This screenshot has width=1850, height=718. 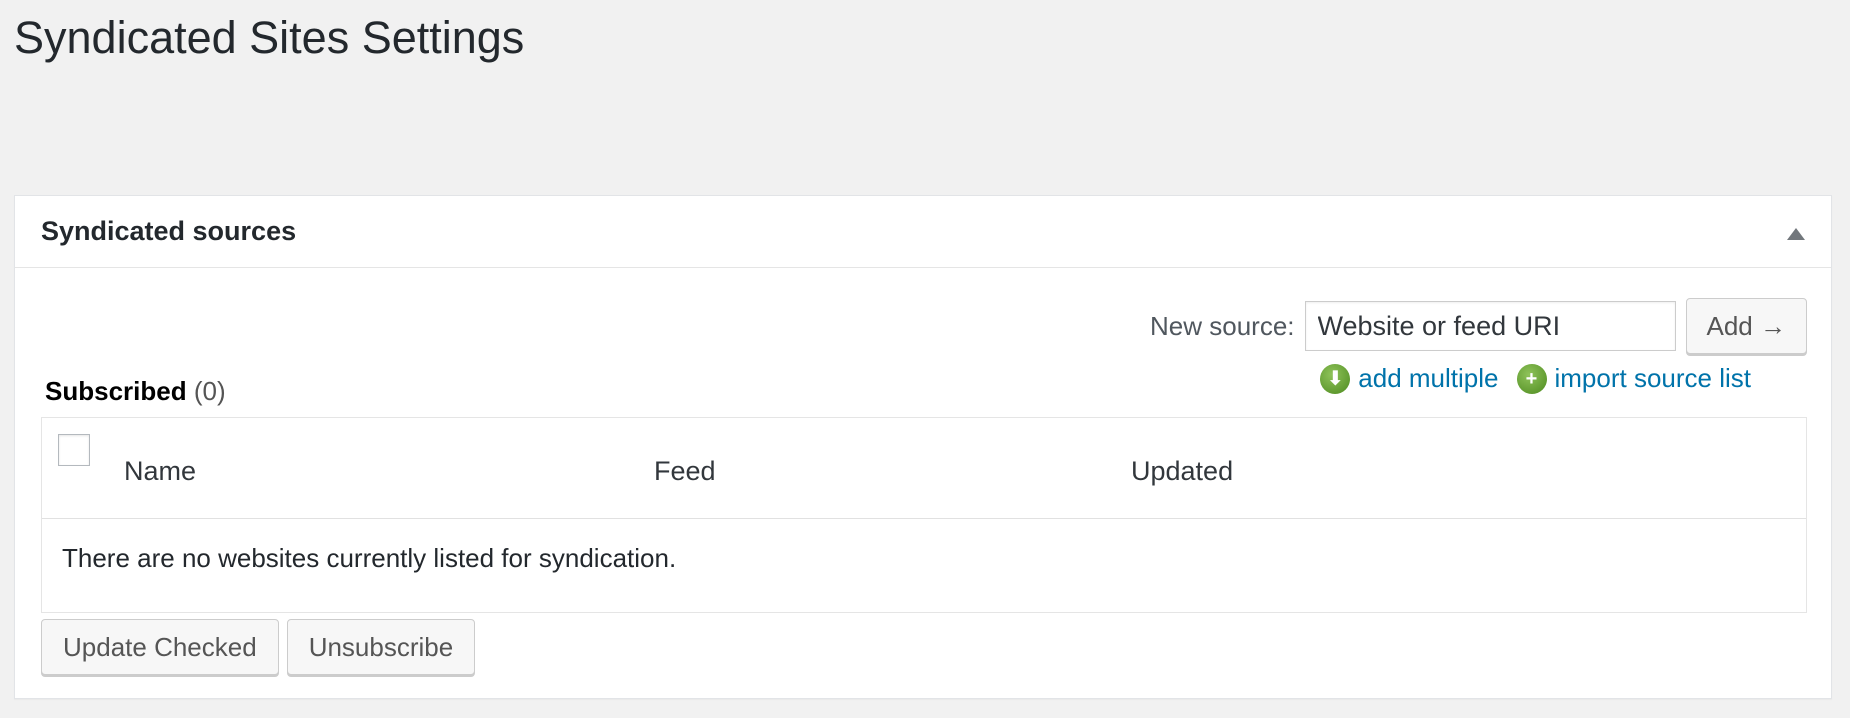 I want to click on import-source-list-link: + import source list, so click(x=1634, y=378).